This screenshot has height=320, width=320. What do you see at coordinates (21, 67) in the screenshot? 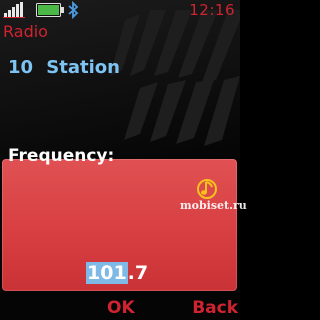
I see `station-number: 10` at bounding box center [21, 67].